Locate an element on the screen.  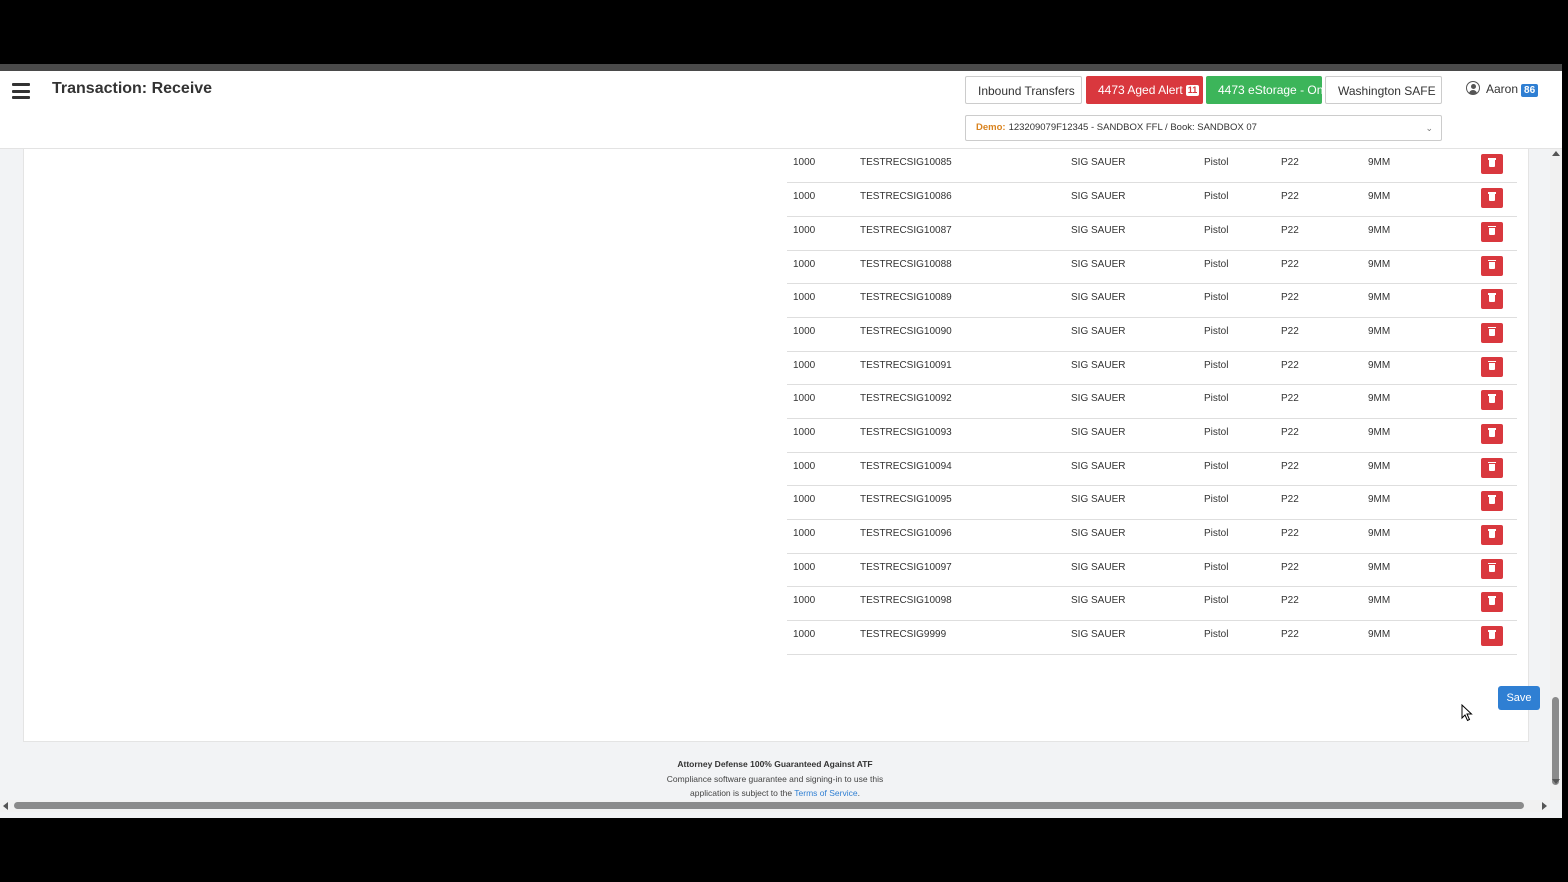
table-row: 1000 TESTRECSIG9999 SIG SAUER Pistol P22 9MM is located at coordinates (1152, 637).